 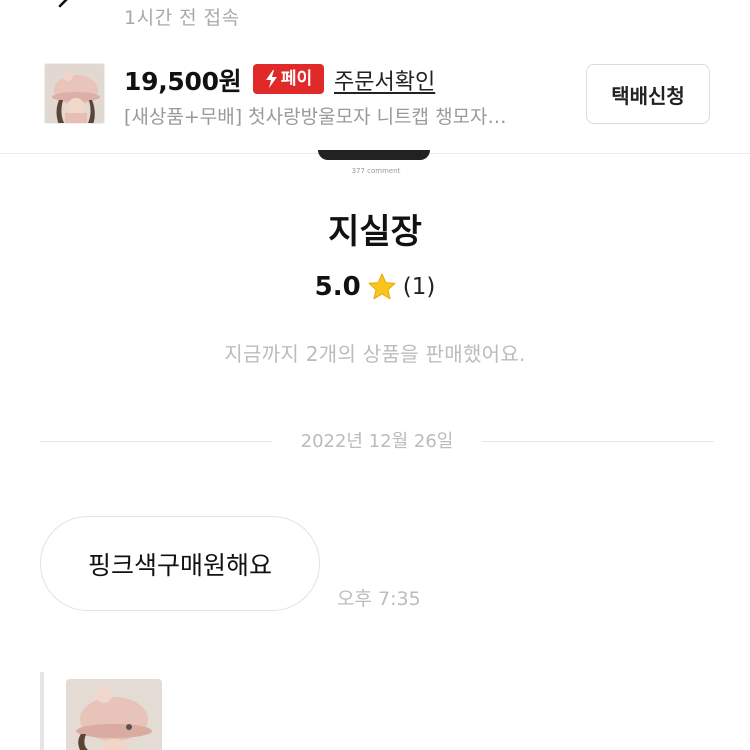 I want to click on profile-image-caption: 377 comment, so click(x=376, y=171).